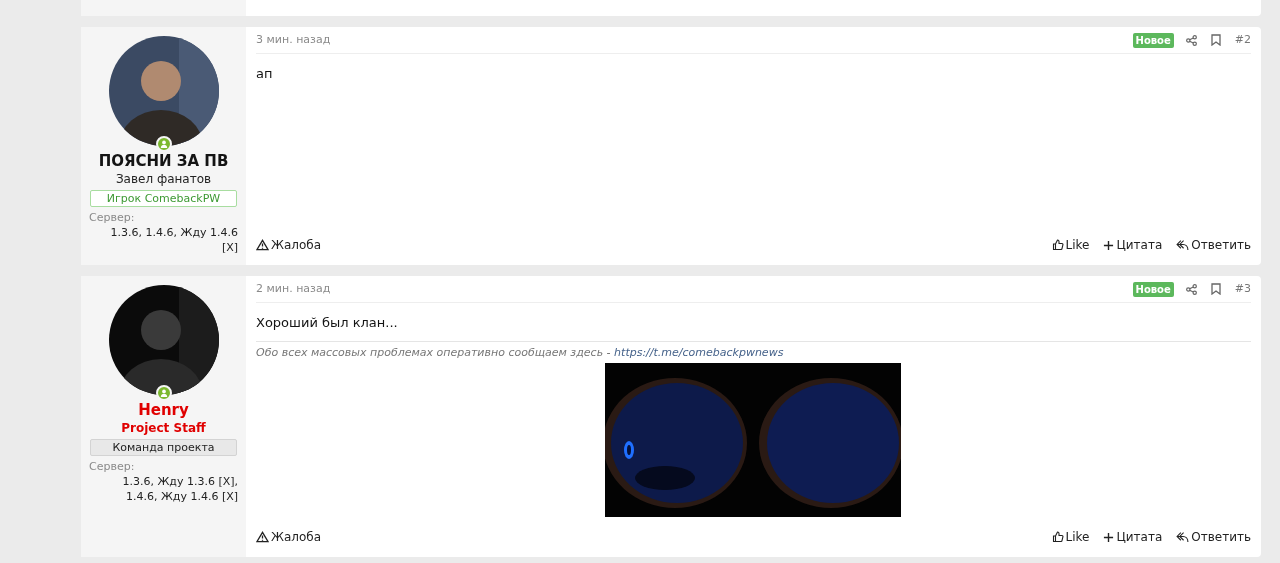 This screenshot has width=1280, height=563. What do you see at coordinates (163, 179) in the screenshot?
I see `user-title: Завел фанатов` at bounding box center [163, 179].